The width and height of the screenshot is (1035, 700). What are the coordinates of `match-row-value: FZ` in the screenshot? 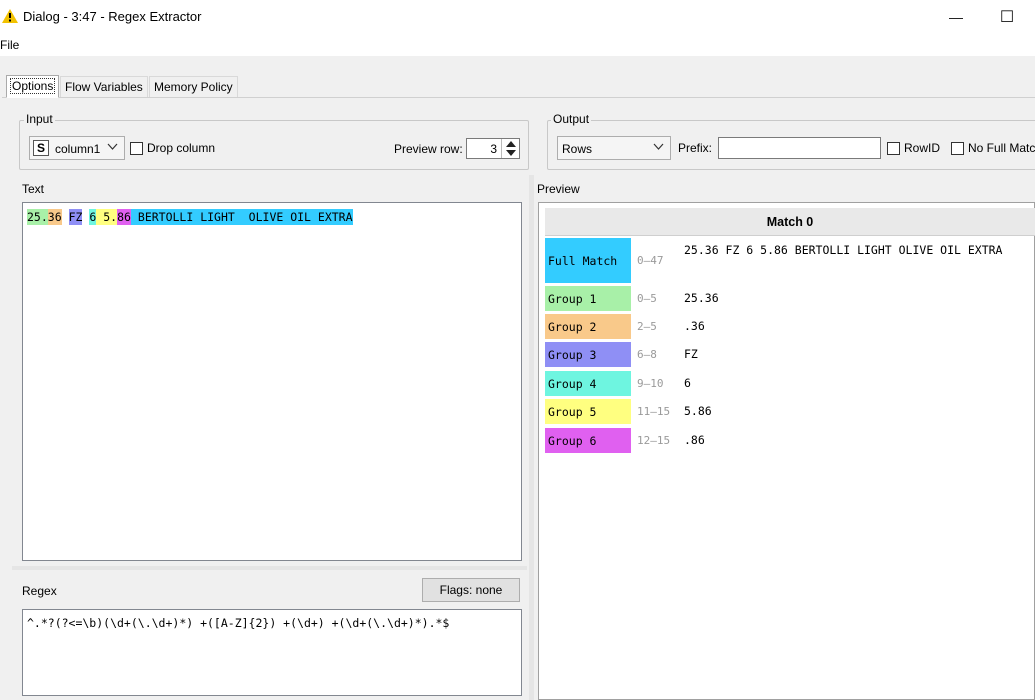 It's located at (691, 354).